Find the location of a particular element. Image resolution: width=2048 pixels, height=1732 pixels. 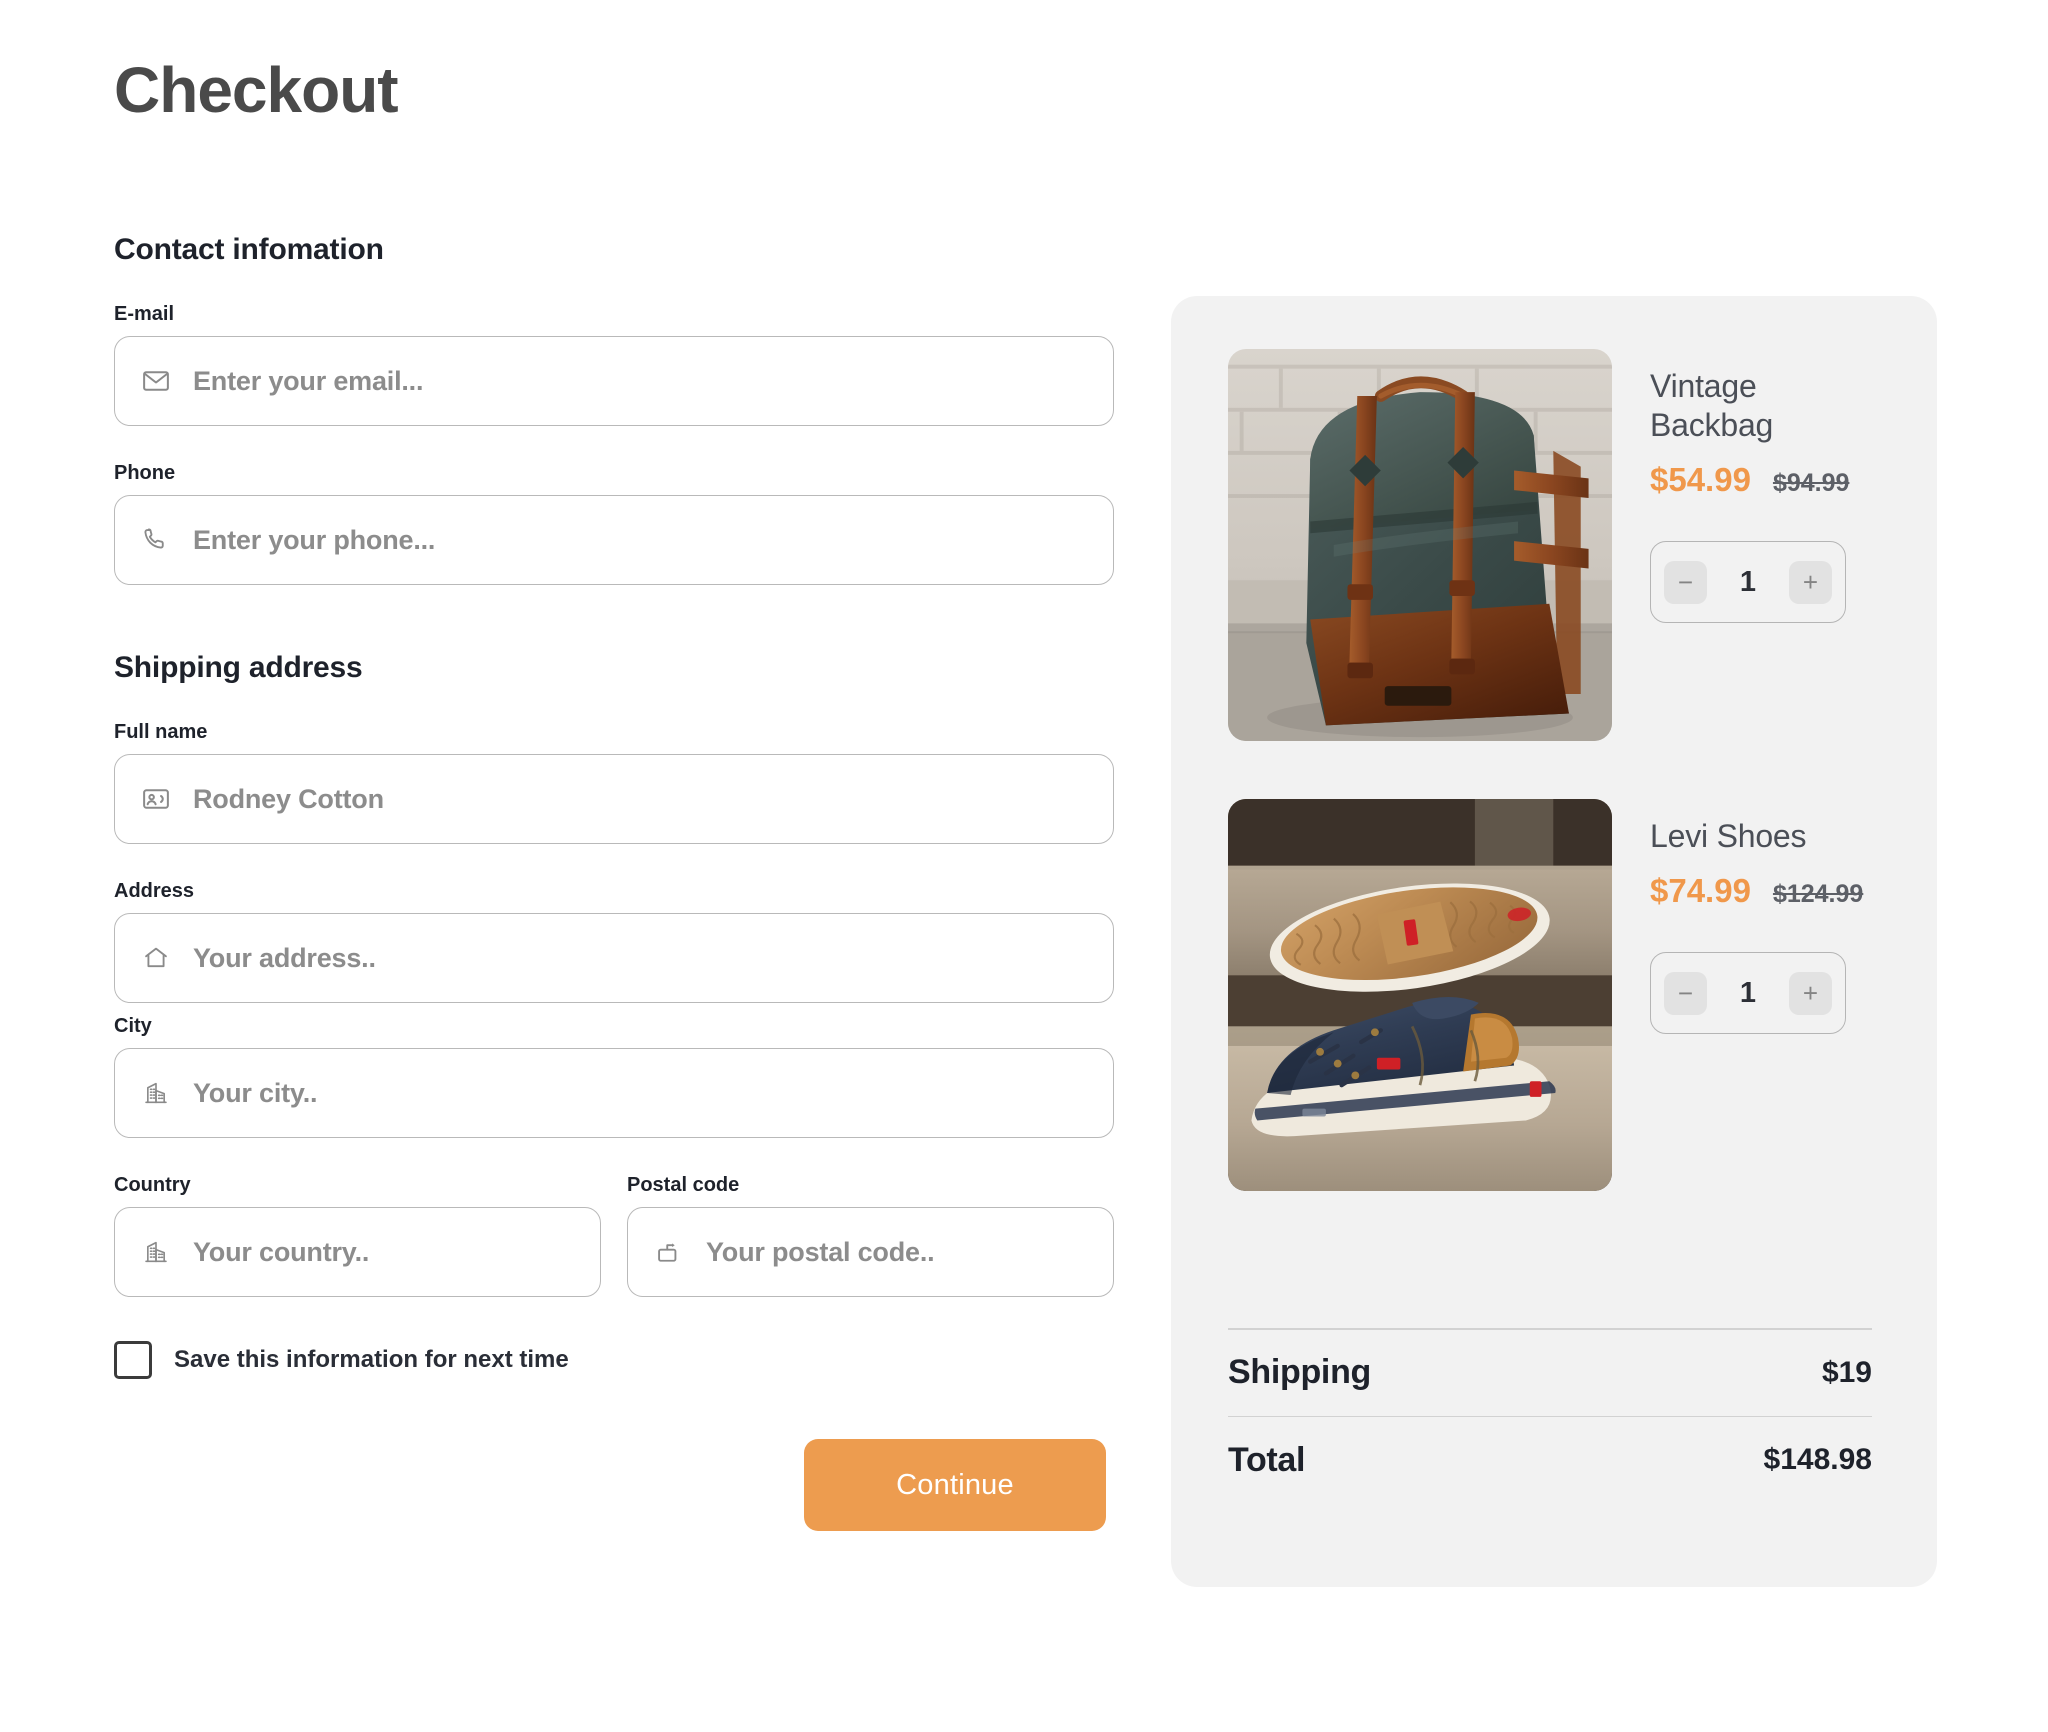

city-field-group: City Your city.. is located at coordinates (614, 1077).